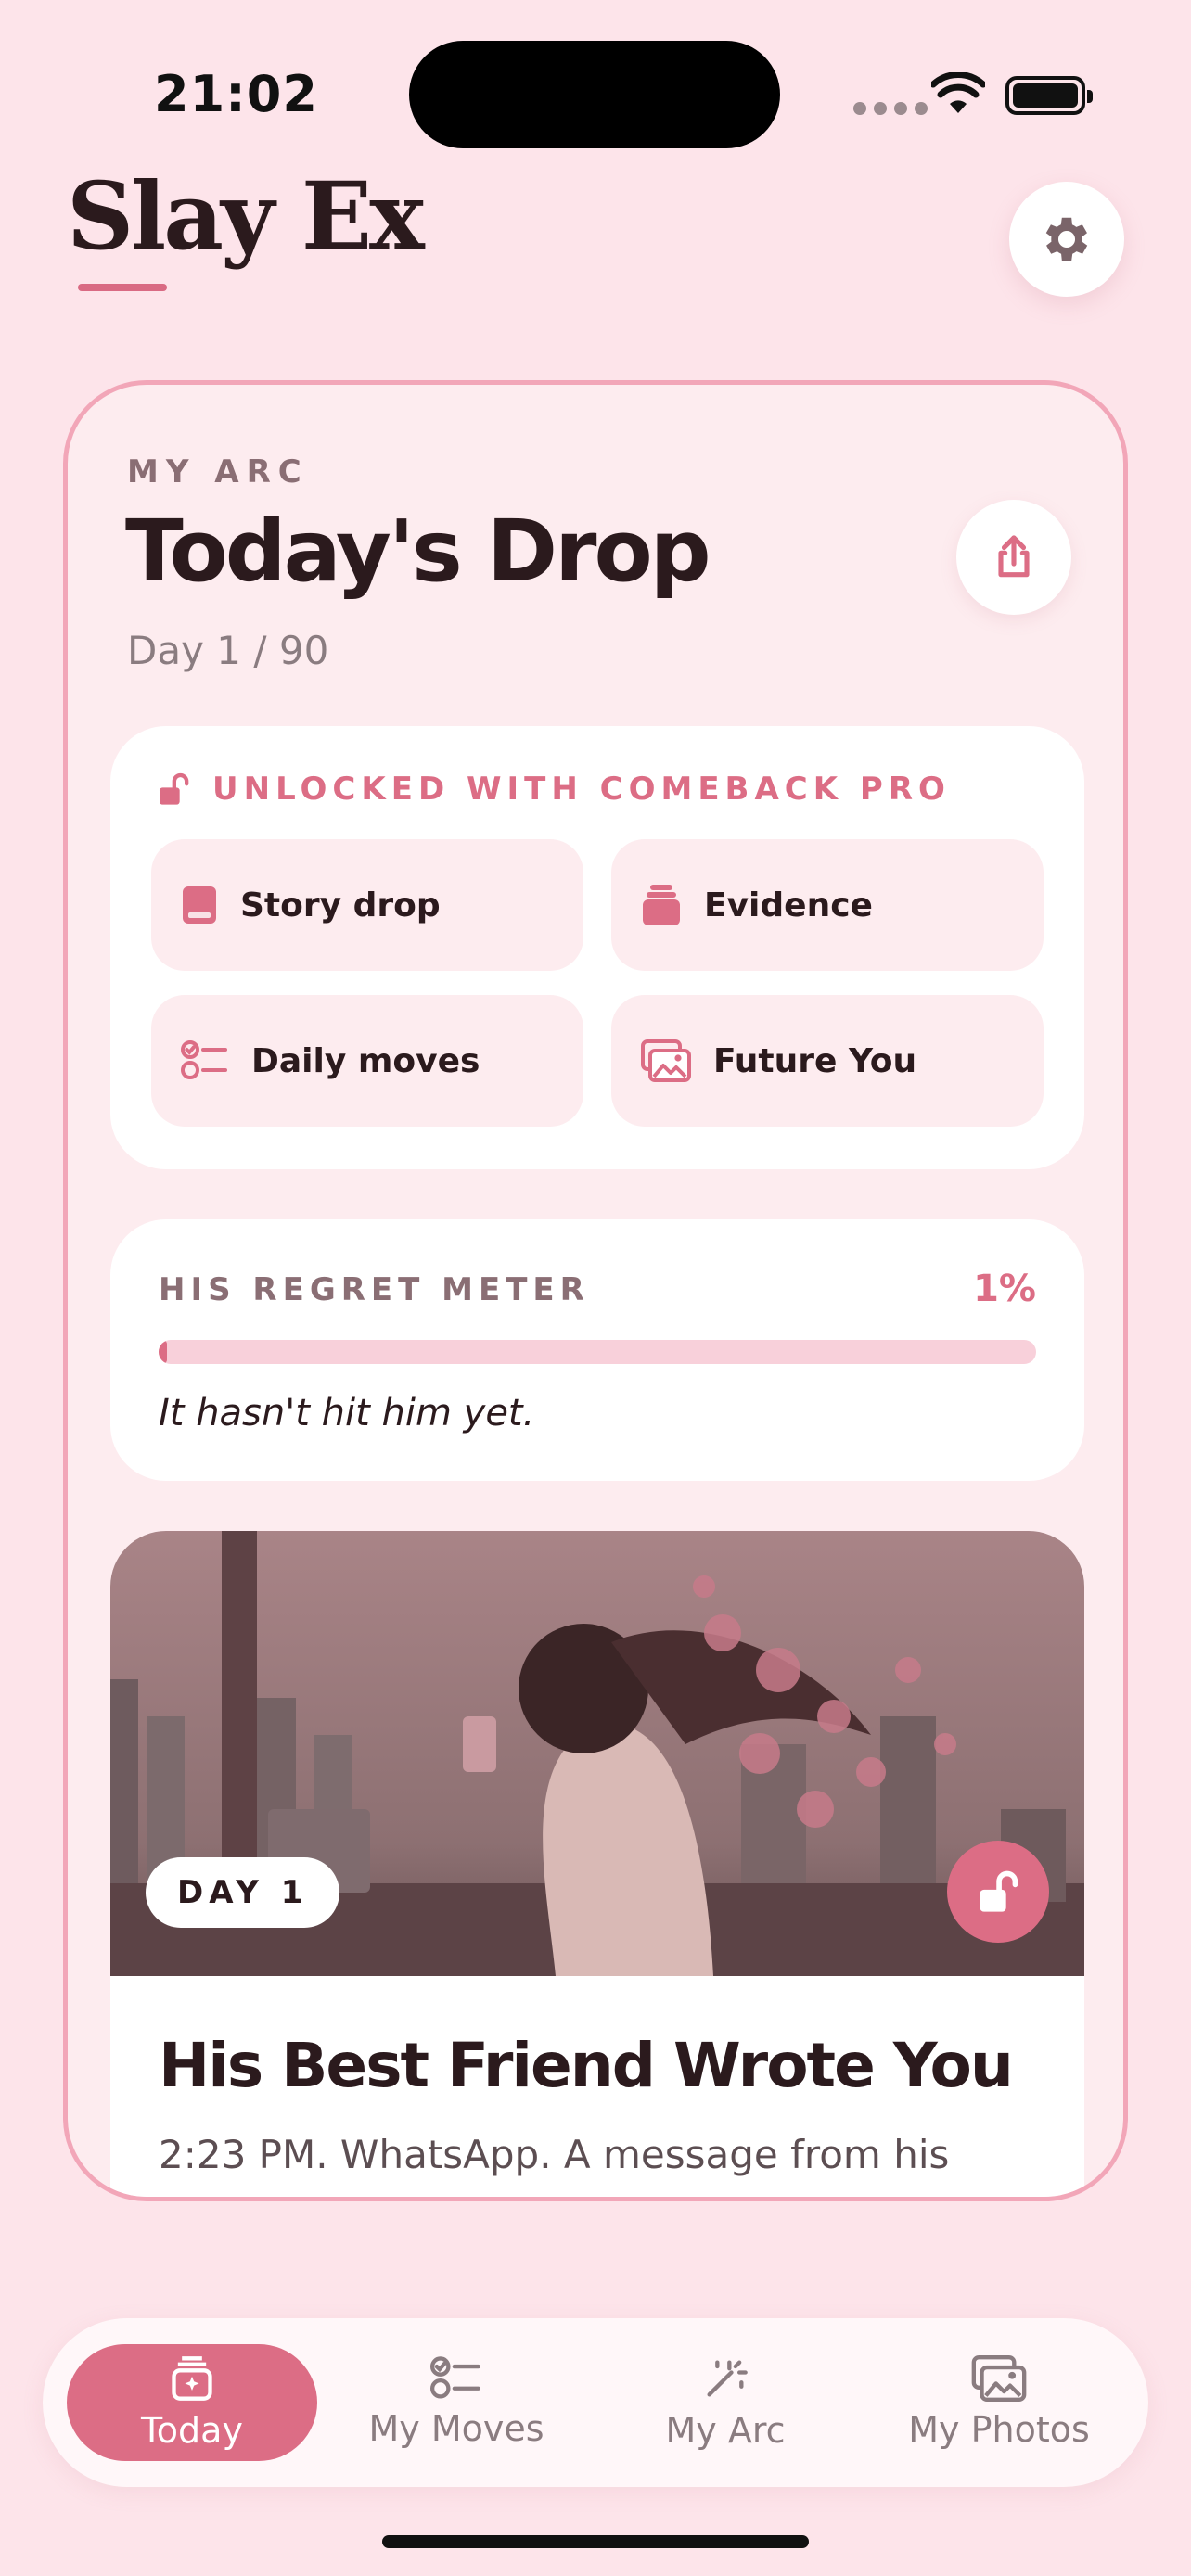 The height and width of the screenshot is (2576, 1191). What do you see at coordinates (662, 905) in the screenshot?
I see `stack-icon` at bounding box center [662, 905].